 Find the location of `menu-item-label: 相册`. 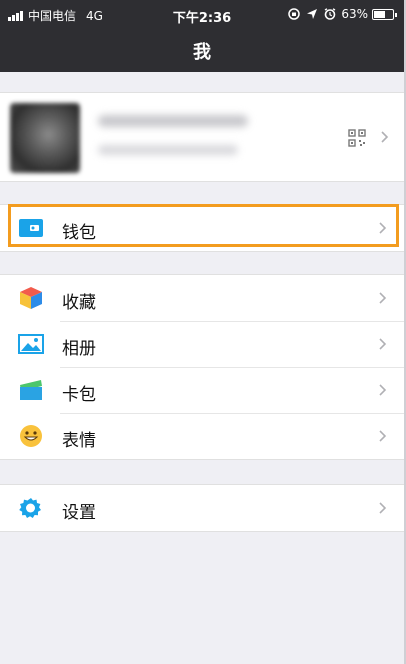

menu-item-label: 相册 is located at coordinates (79, 349).